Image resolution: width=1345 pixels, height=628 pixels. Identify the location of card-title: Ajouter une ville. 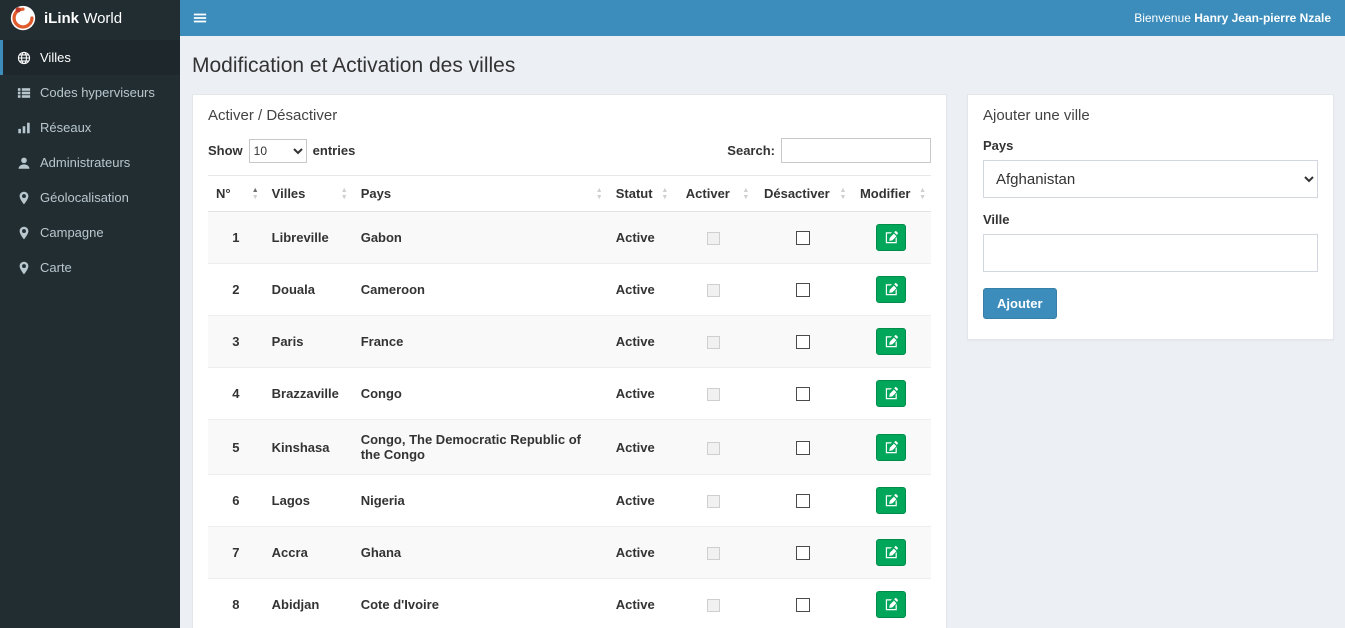
(1036, 115).